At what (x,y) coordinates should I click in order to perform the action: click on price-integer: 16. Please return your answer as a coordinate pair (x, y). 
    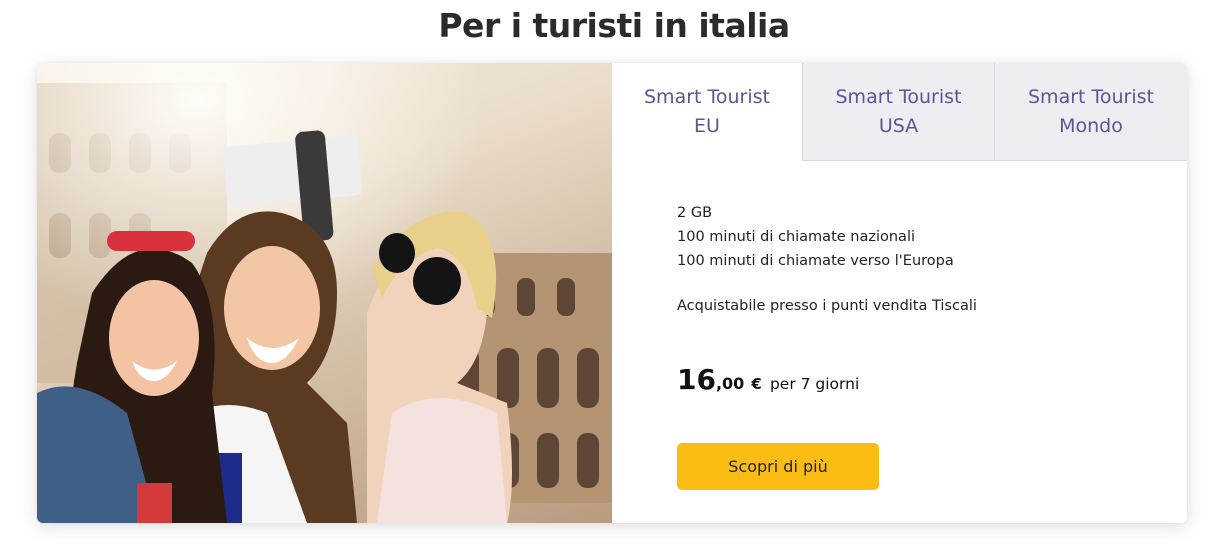
    Looking at the image, I should click on (696, 379).